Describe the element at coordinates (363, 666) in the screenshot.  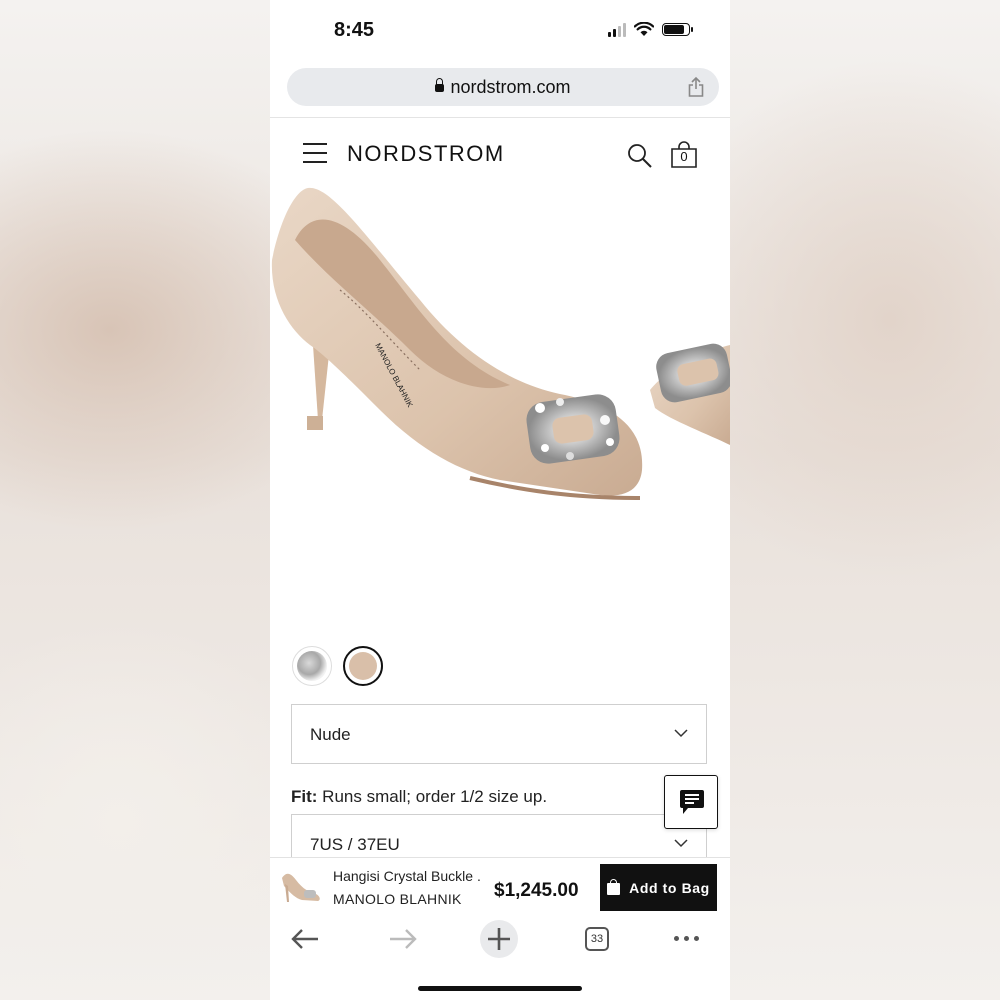
I see `nude-swatch` at that location.